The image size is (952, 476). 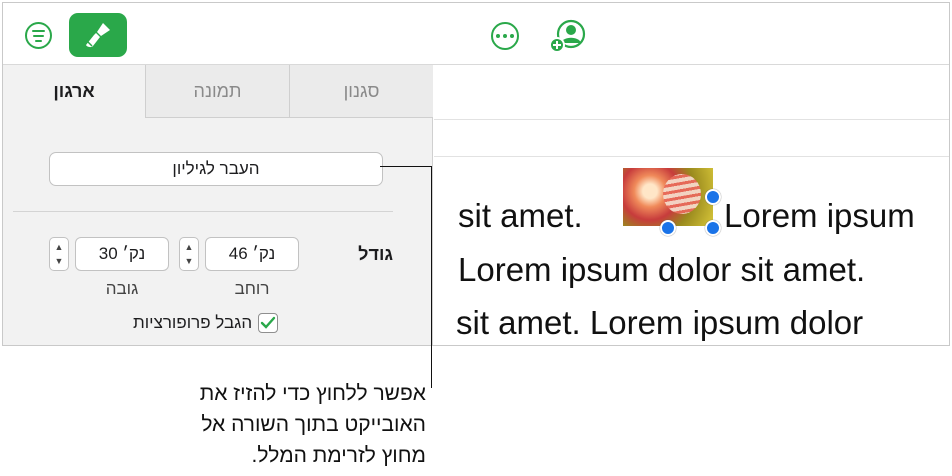 What do you see at coordinates (252, 288) in the screenshot?
I see `width-label: רוחב` at bounding box center [252, 288].